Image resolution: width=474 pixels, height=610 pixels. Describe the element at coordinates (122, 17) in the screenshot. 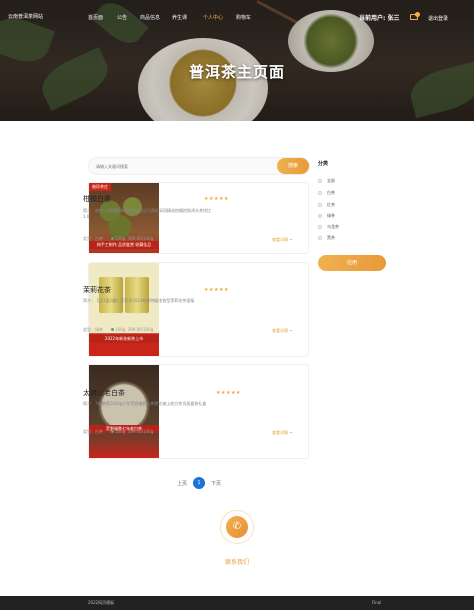

I see `nav-announcement: 公告` at that location.